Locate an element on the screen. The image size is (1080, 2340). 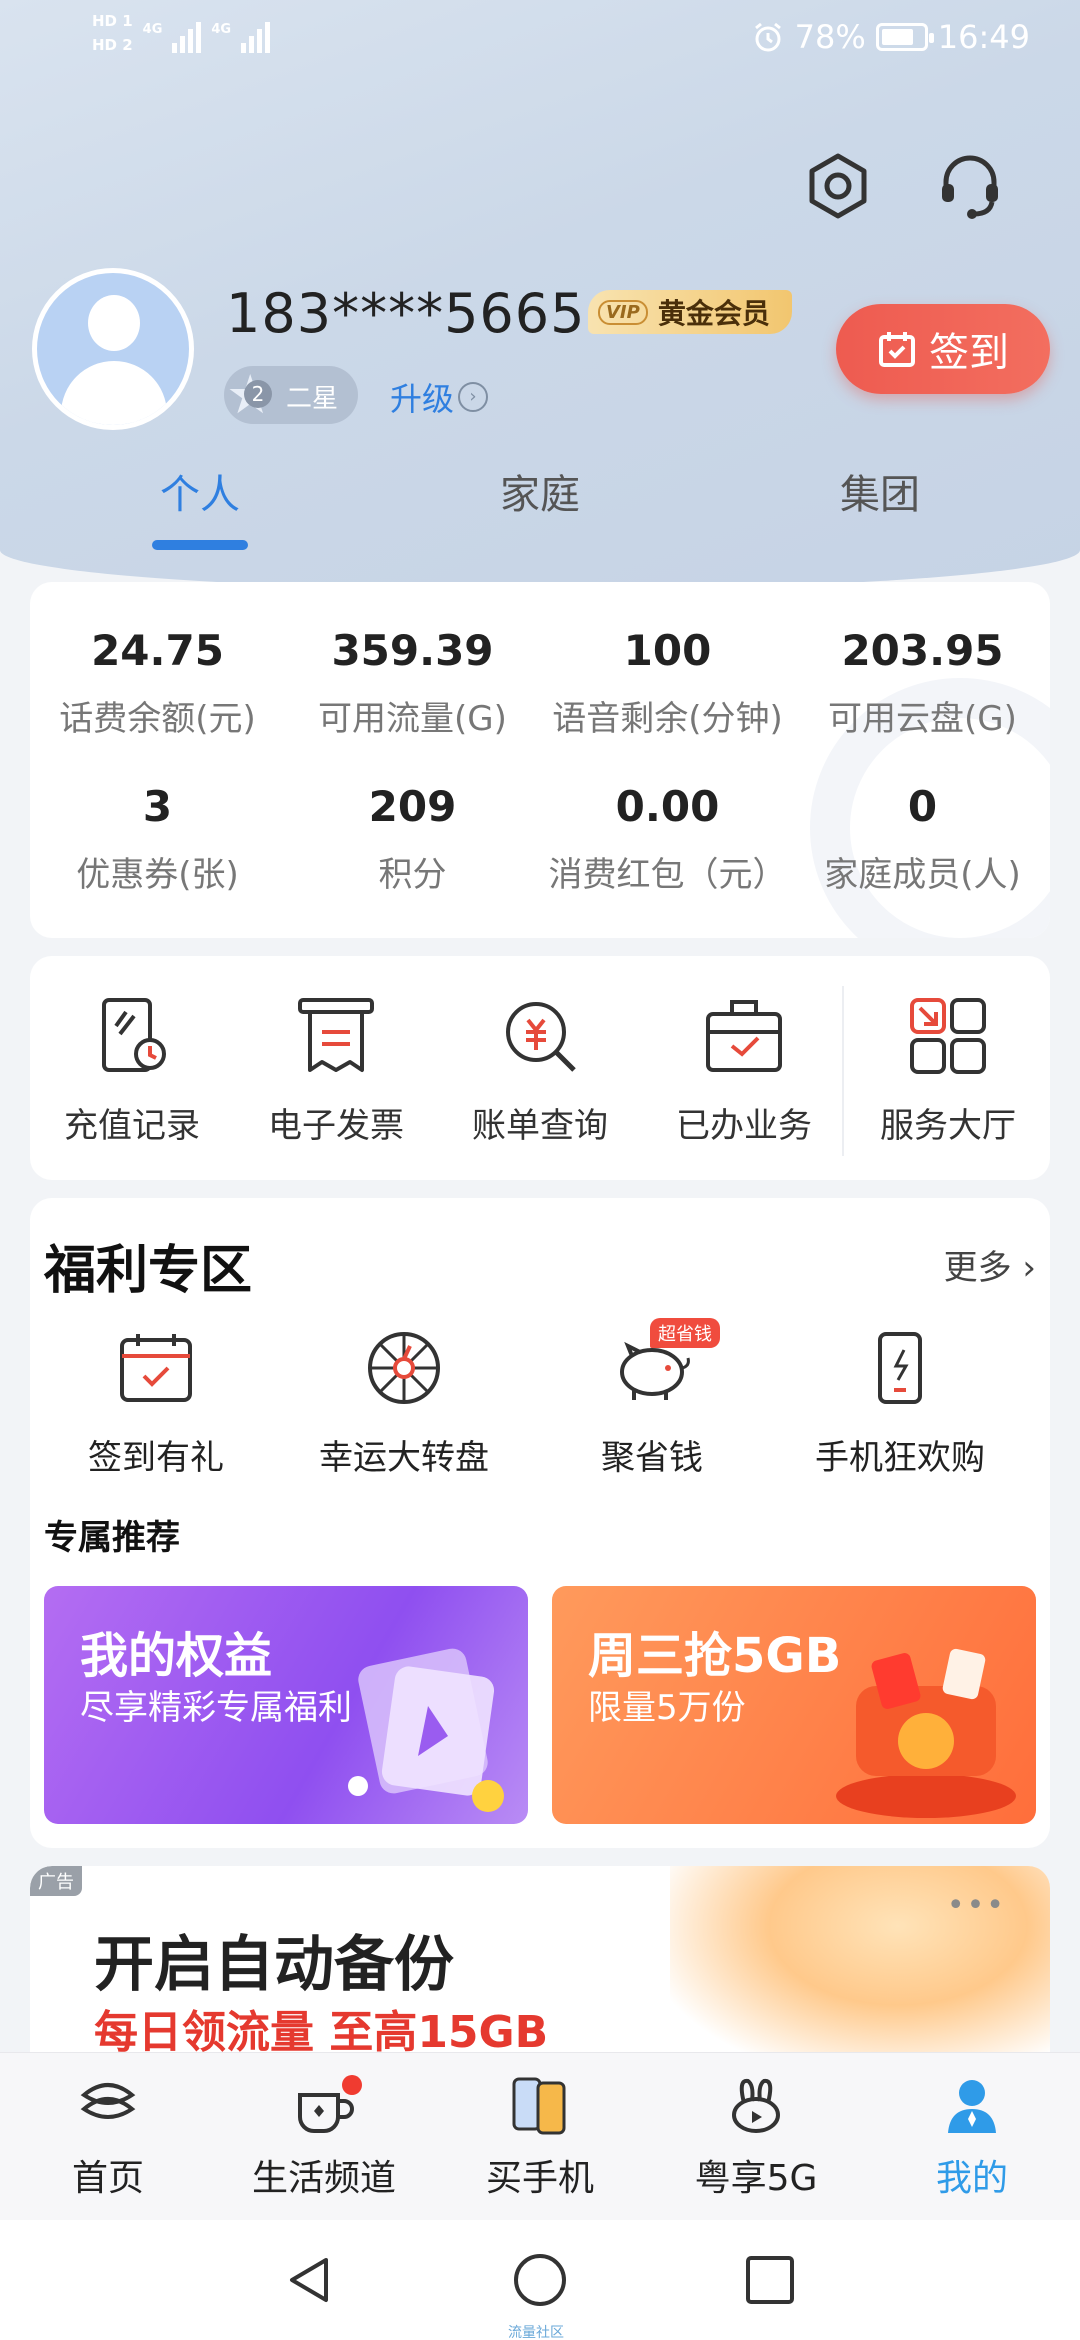
promo-badge: 超省钱 is located at coordinates (685, 1333).